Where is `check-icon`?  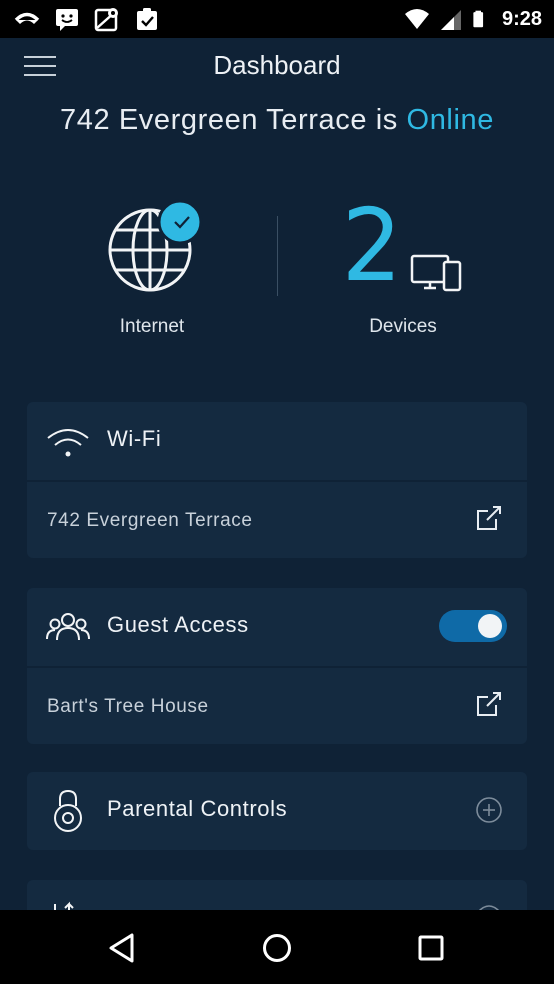 check-icon is located at coordinates (182, 222).